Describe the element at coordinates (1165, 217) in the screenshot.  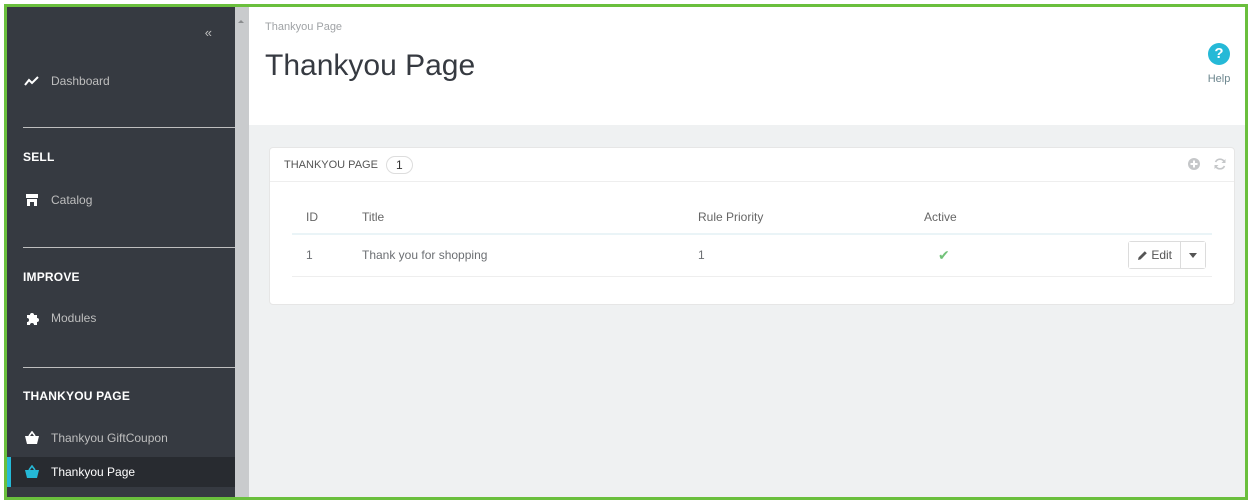
I see `column-header-actions` at that location.